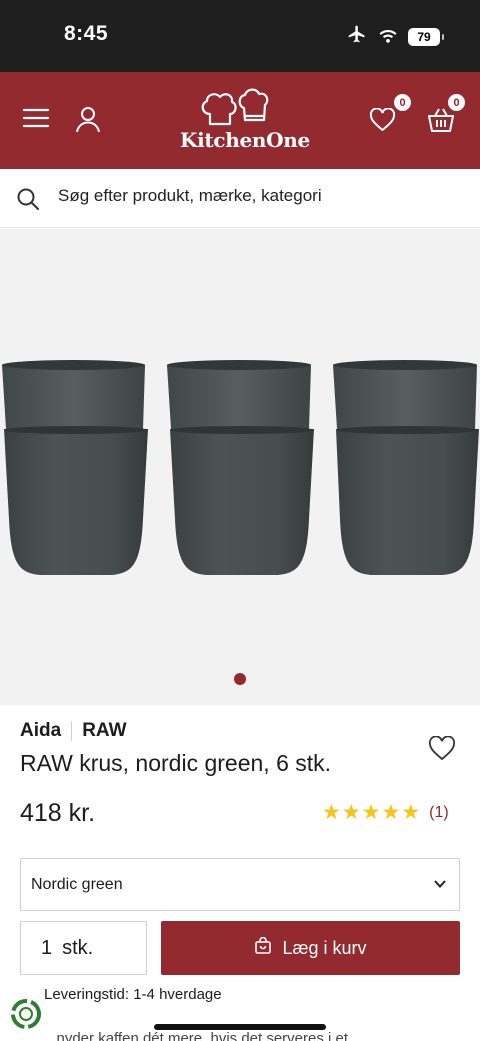 Image resolution: width=480 pixels, height=1041 pixels. Describe the element at coordinates (75, 467) in the screenshot. I see `mug-stack-left` at that location.